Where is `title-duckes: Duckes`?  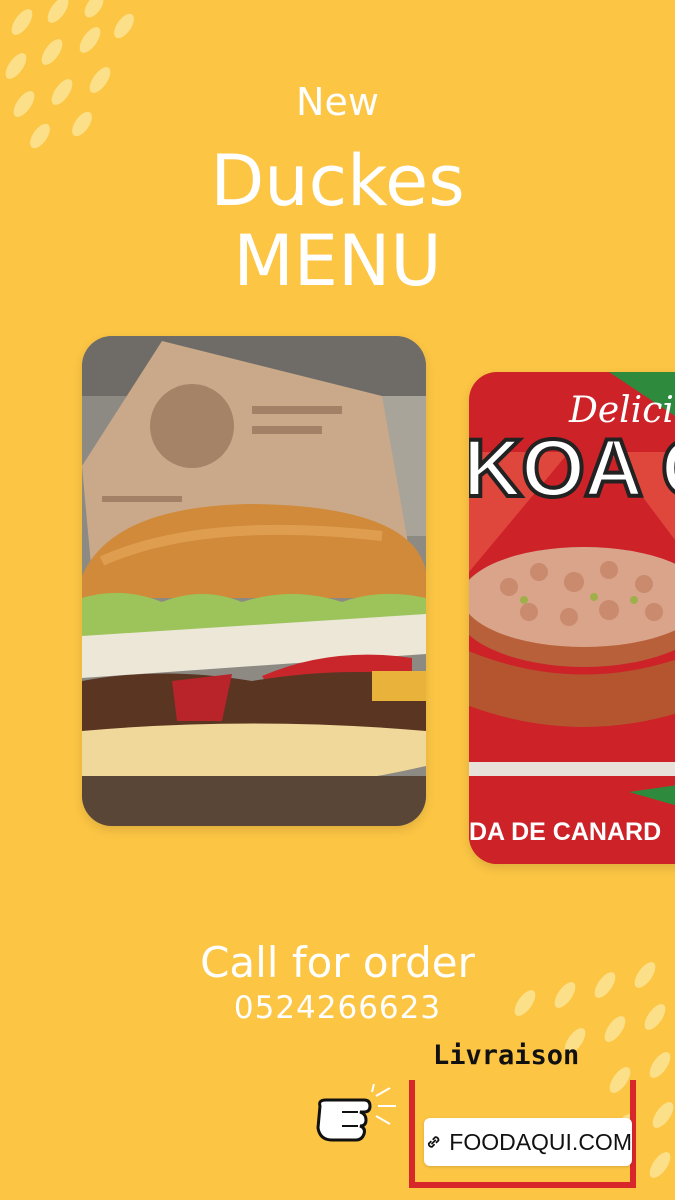
title-duckes: Duckes is located at coordinates (337, 181).